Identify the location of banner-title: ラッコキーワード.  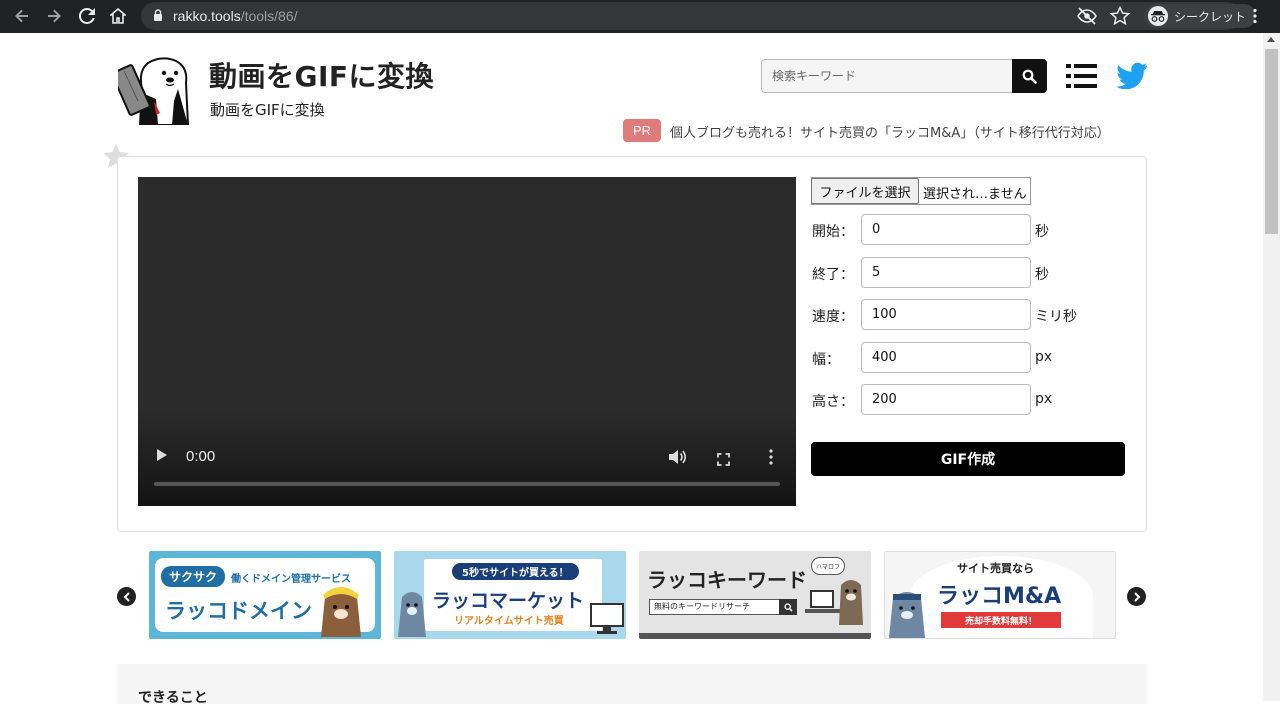
(727, 580).